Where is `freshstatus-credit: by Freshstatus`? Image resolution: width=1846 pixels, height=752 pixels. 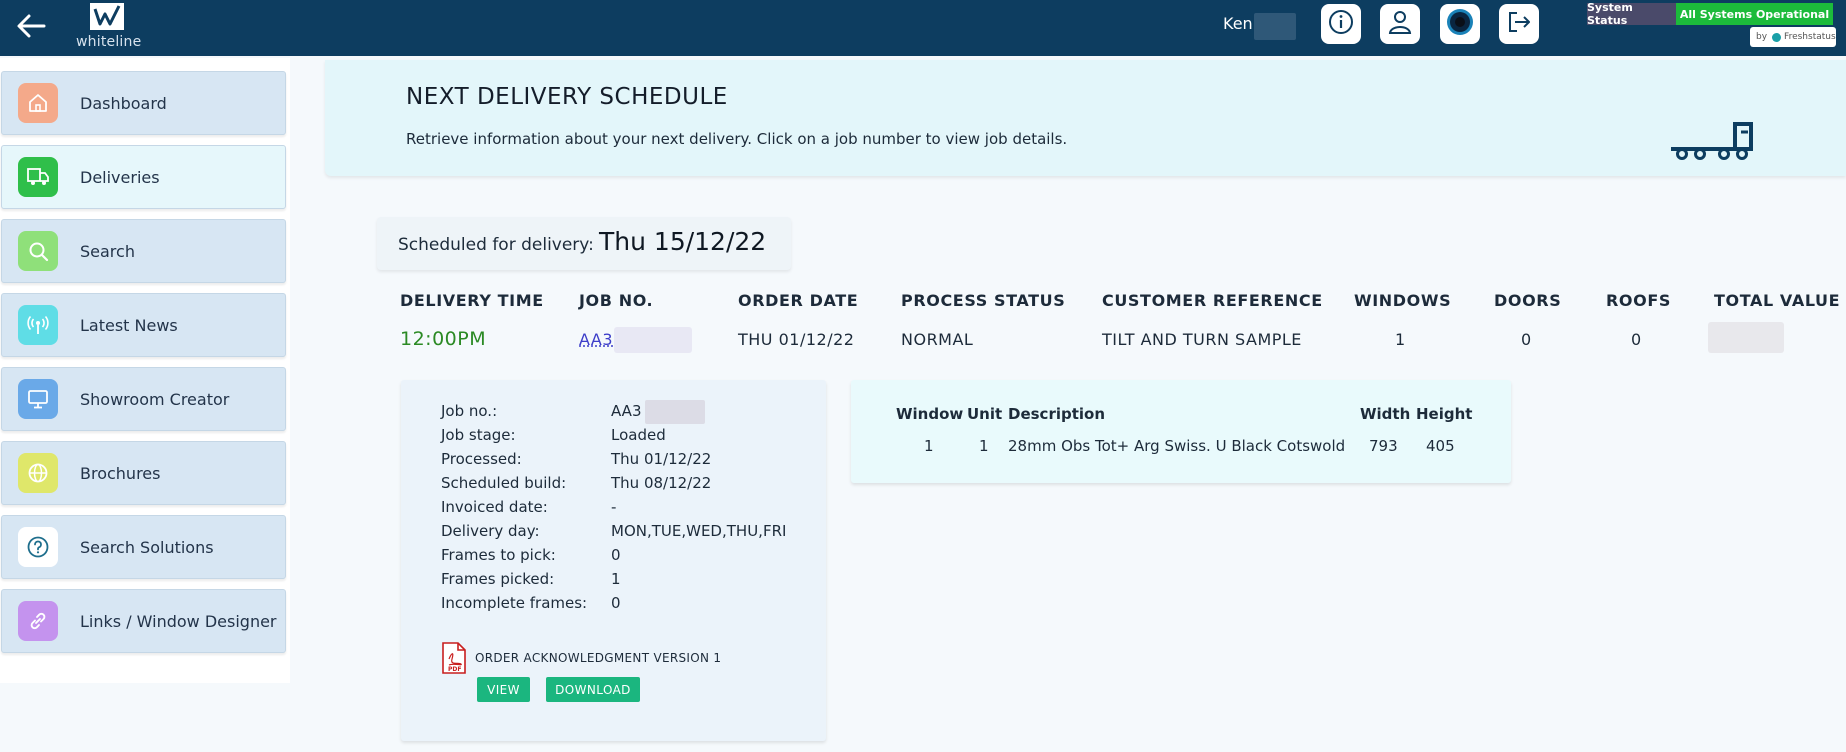 freshstatus-credit: by Freshstatus is located at coordinates (1793, 37).